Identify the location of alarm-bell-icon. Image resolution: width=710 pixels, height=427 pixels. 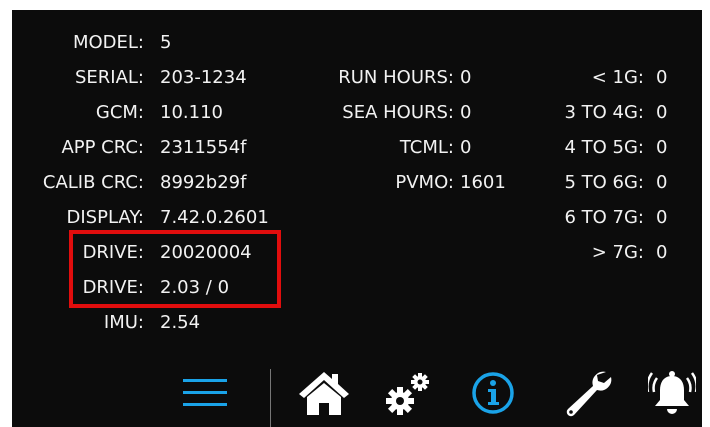
(672, 392).